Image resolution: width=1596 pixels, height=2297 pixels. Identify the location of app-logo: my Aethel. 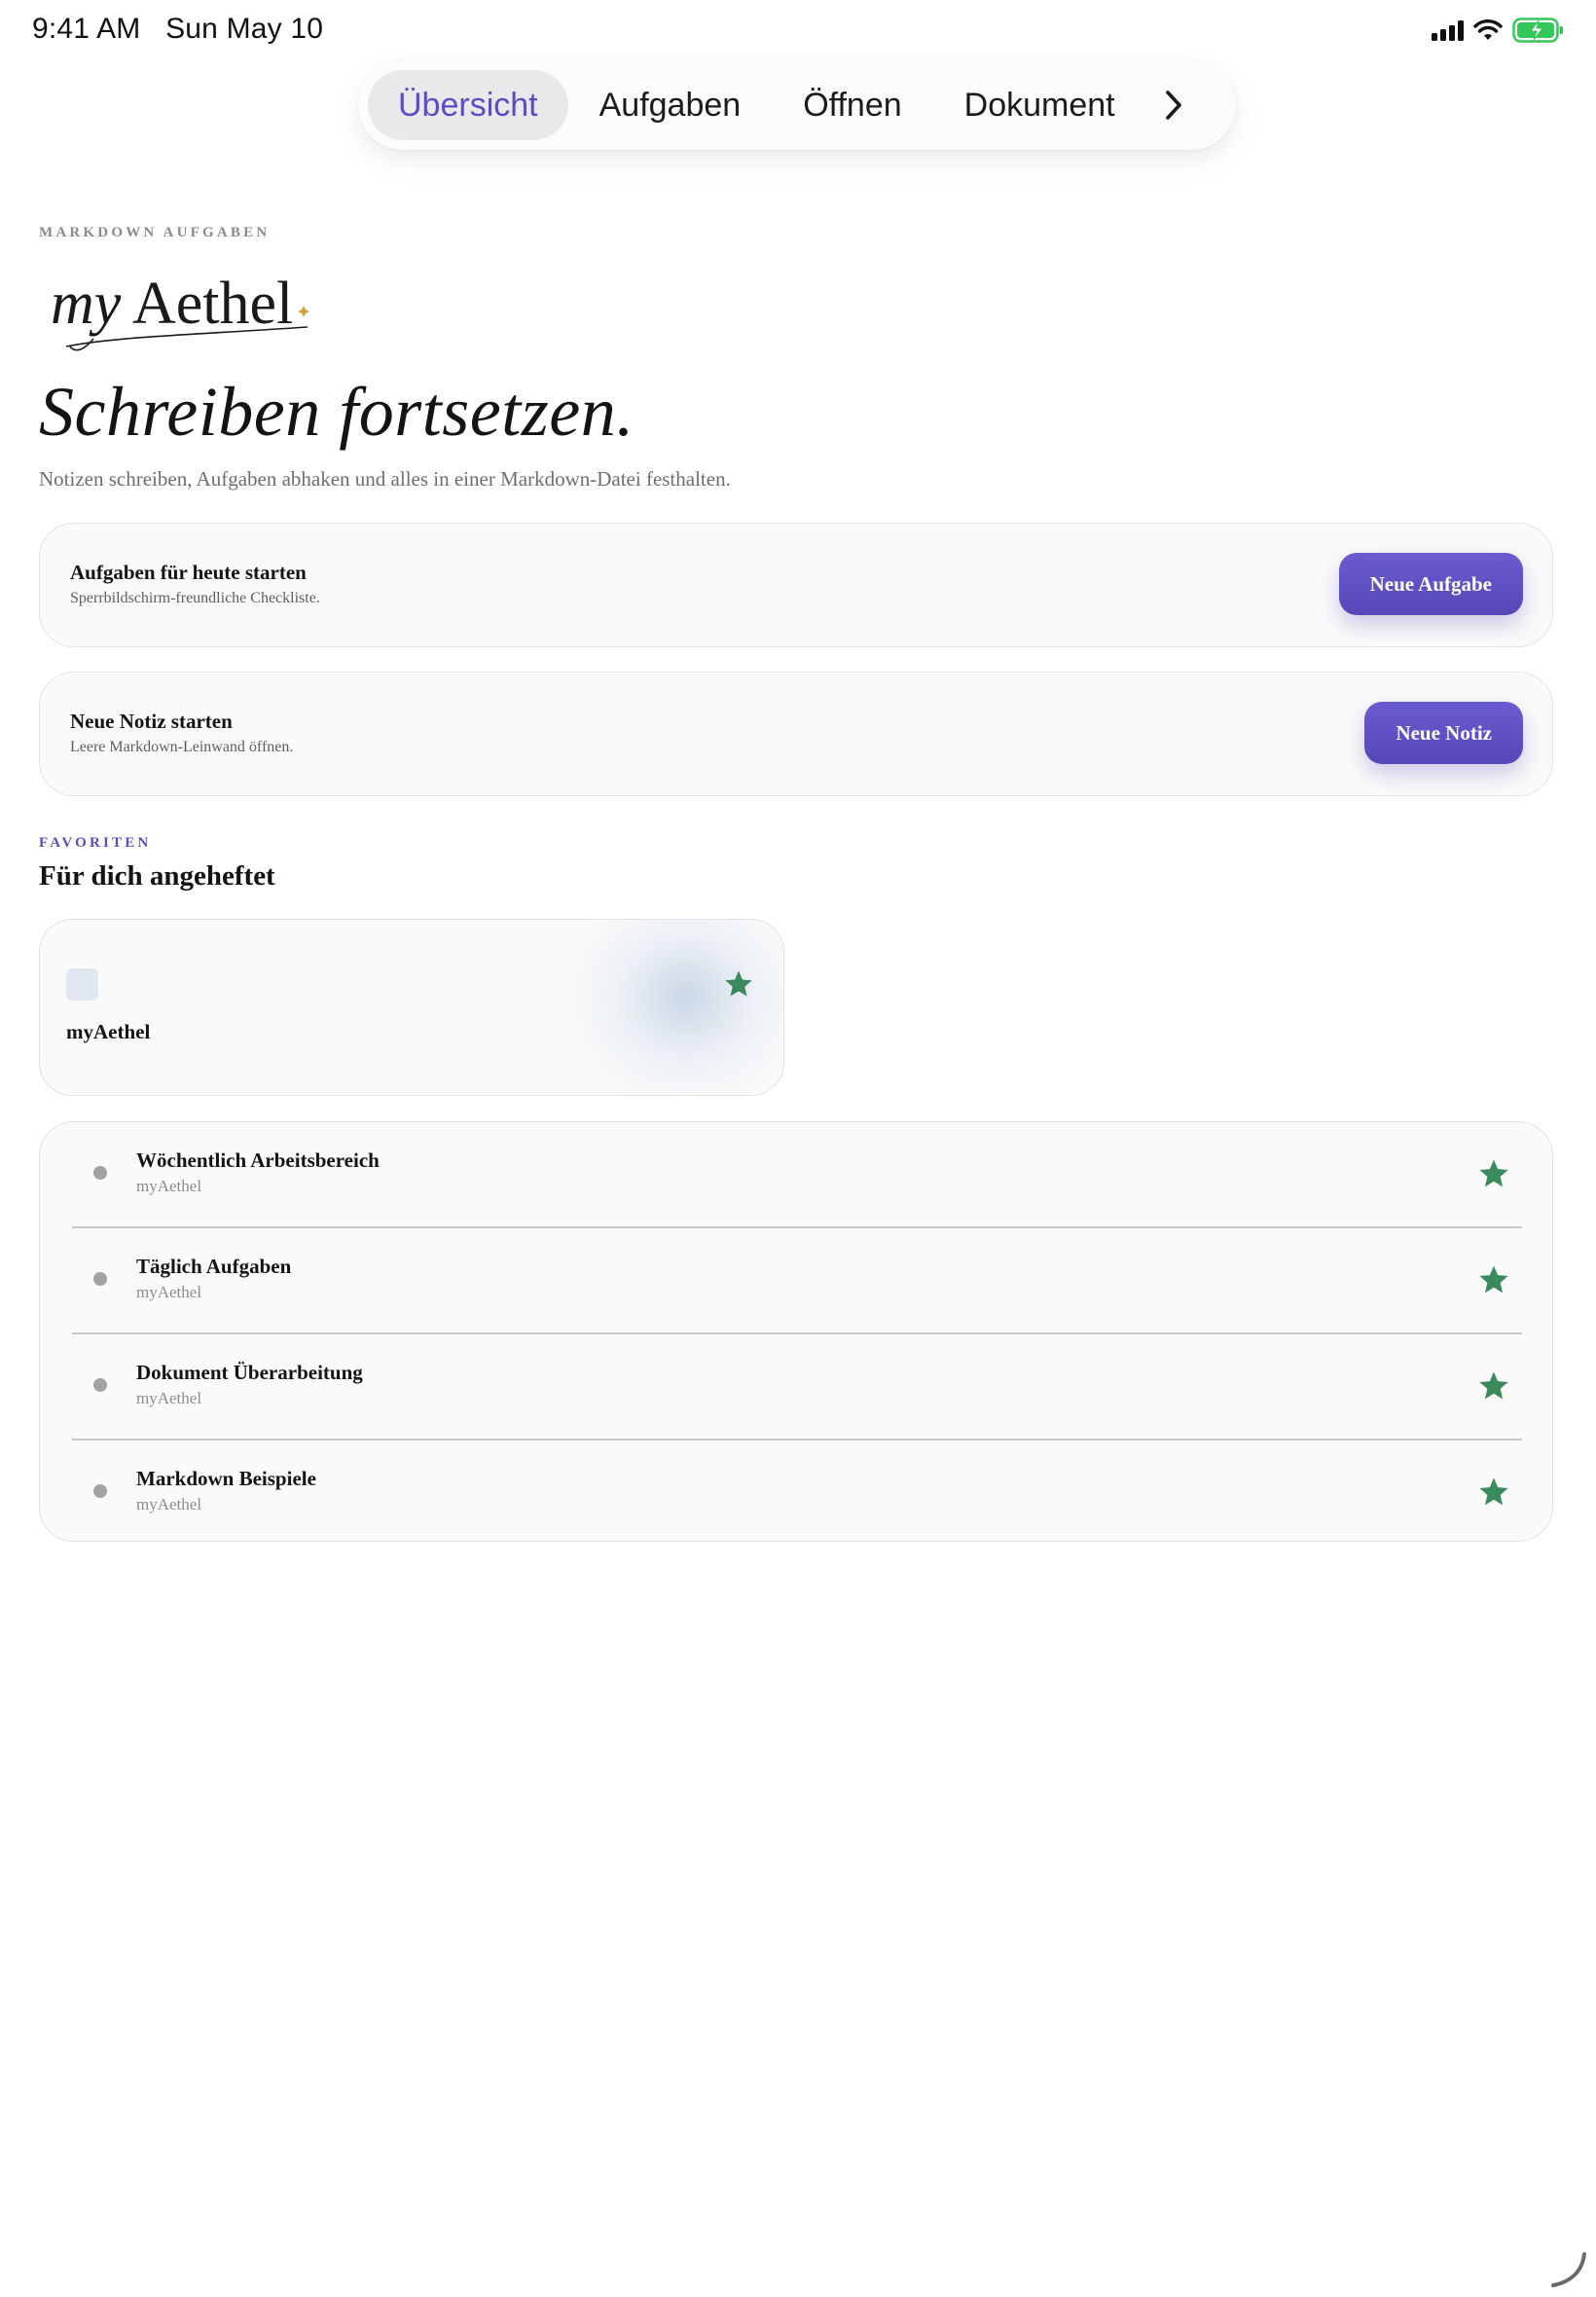
(180, 311).